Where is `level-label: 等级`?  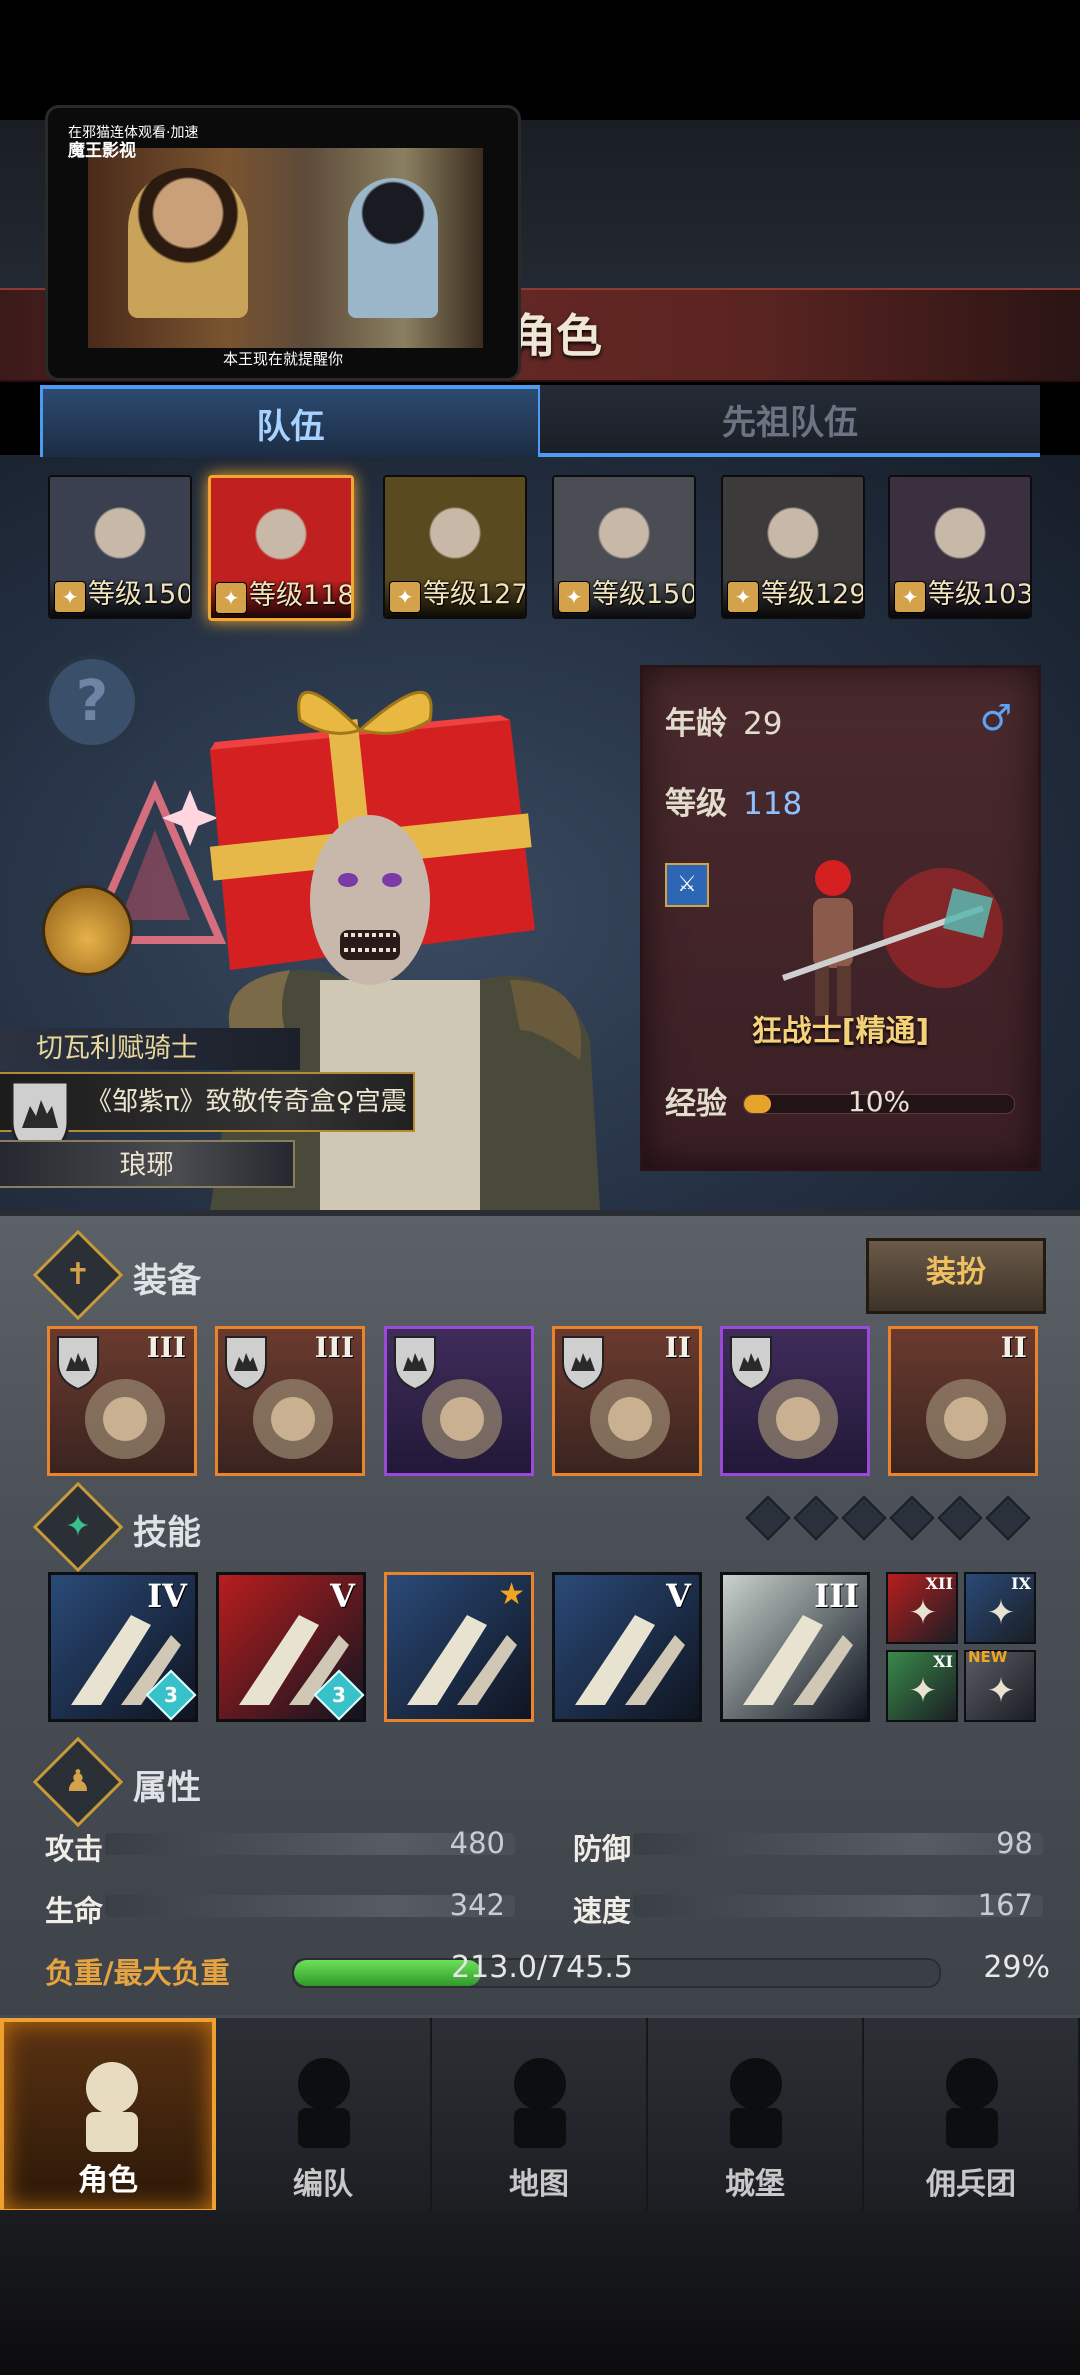
level-label: 等级 is located at coordinates (696, 804).